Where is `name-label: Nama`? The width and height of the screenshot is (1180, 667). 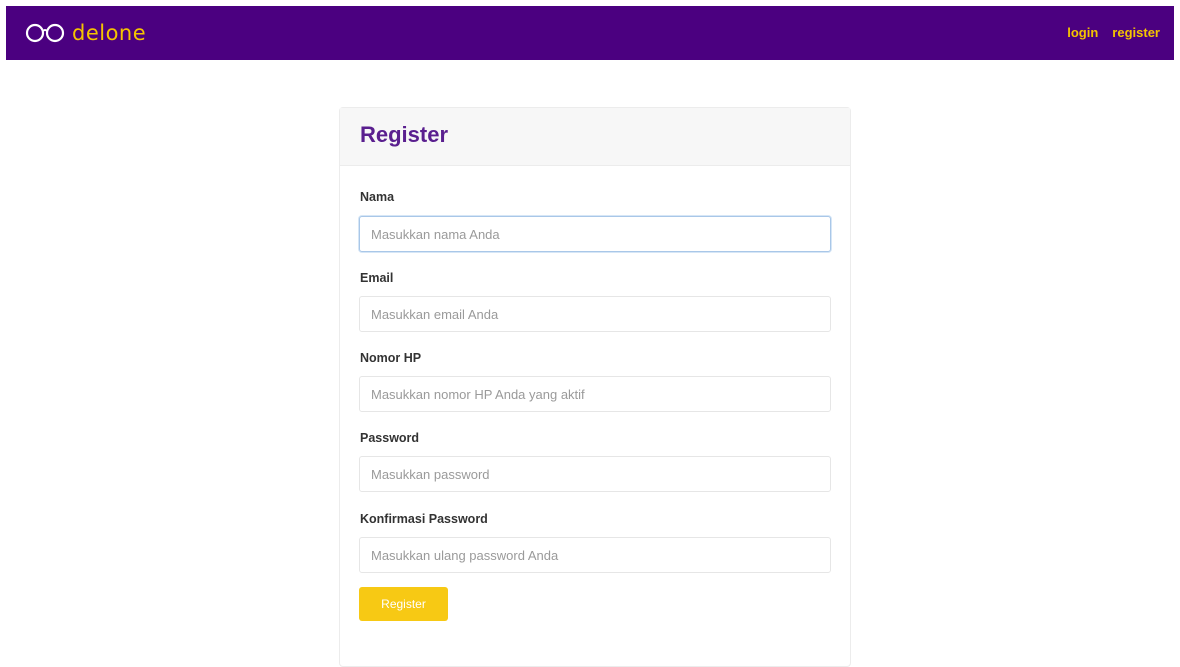
name-label: Nama is located at coordinates (377, 197).